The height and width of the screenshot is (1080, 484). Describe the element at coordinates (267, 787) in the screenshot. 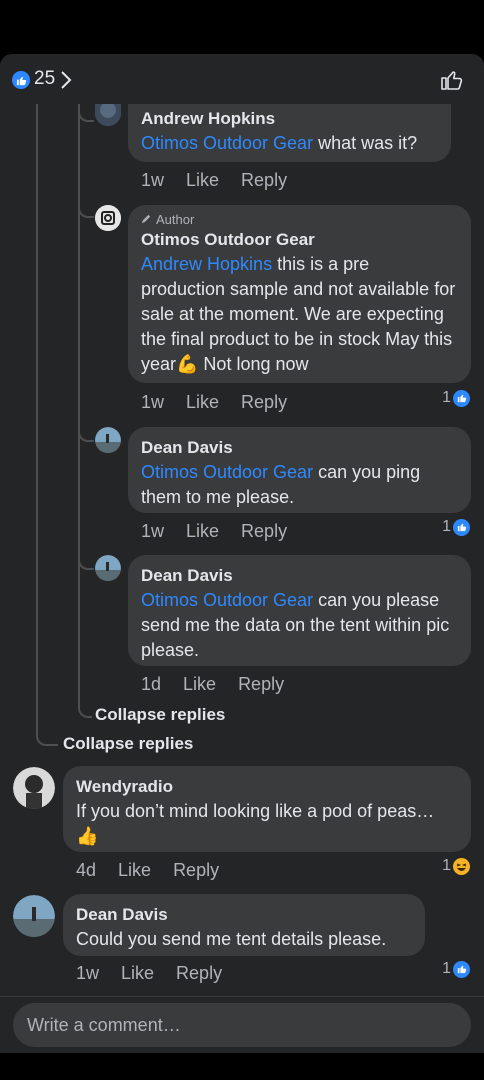

I see `comment-author: Wendyradio` at that location.